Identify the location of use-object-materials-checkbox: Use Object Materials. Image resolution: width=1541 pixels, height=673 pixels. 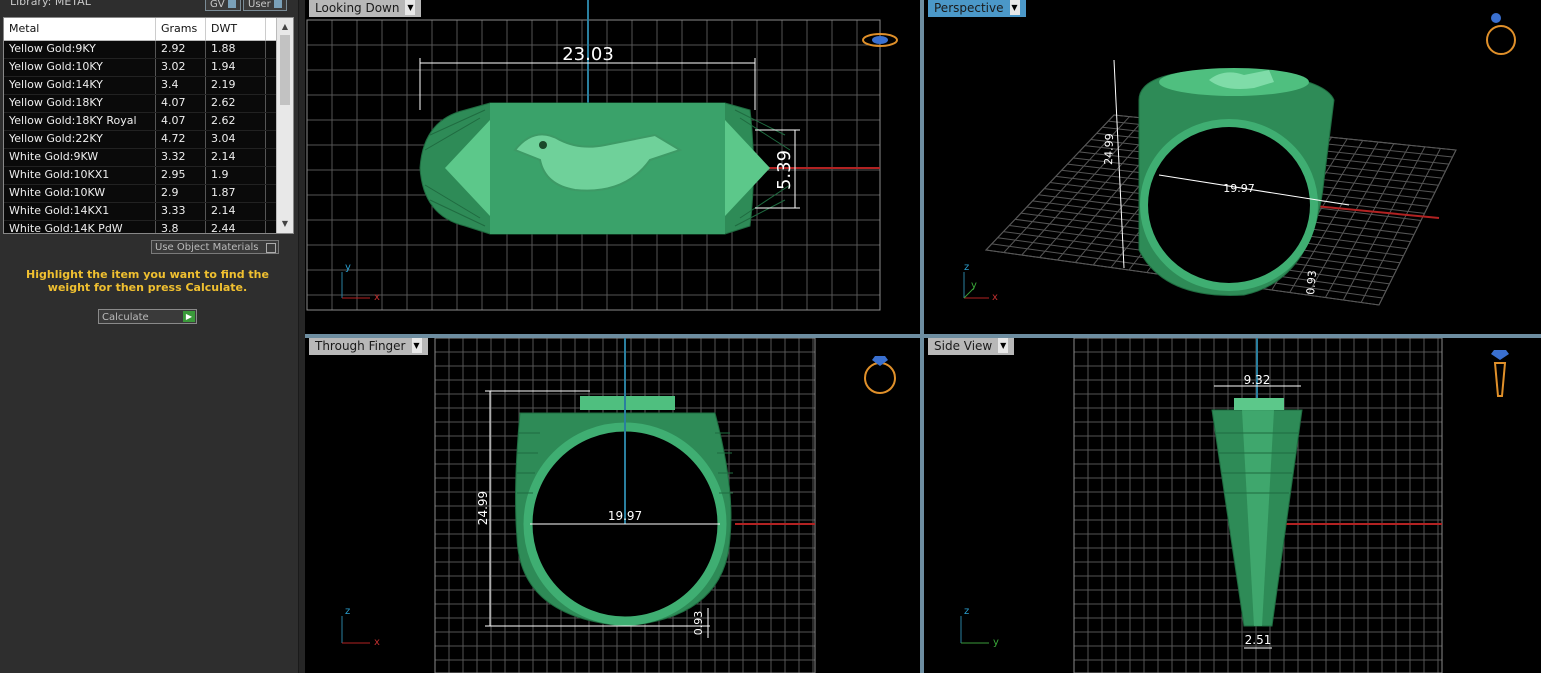
(215, 247).